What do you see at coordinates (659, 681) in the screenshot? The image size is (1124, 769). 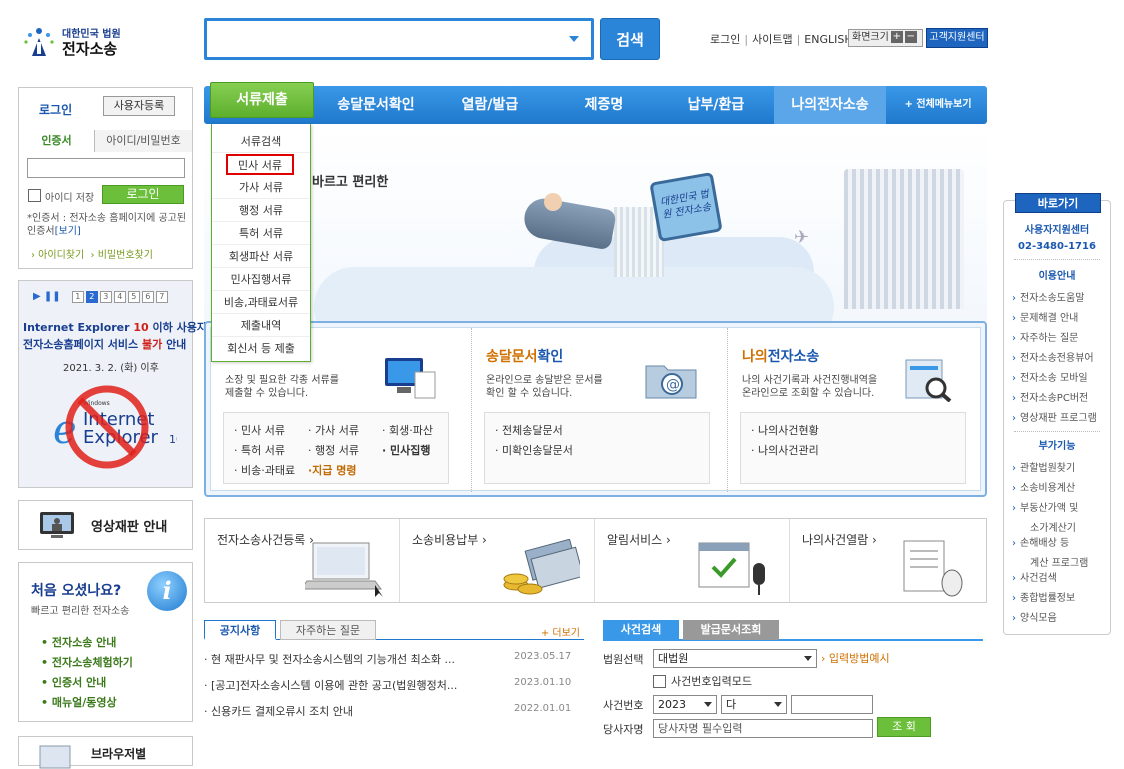 I see `direct-input-checkbox` at bounding box center [659, 681].